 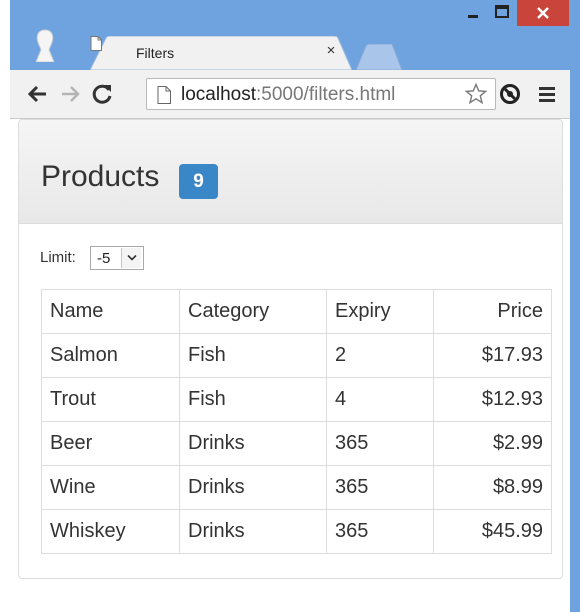 What do you see at coordinates (473, 13) in the screenshot?
I see `minimize-icon` at bounding box center [473, 13].